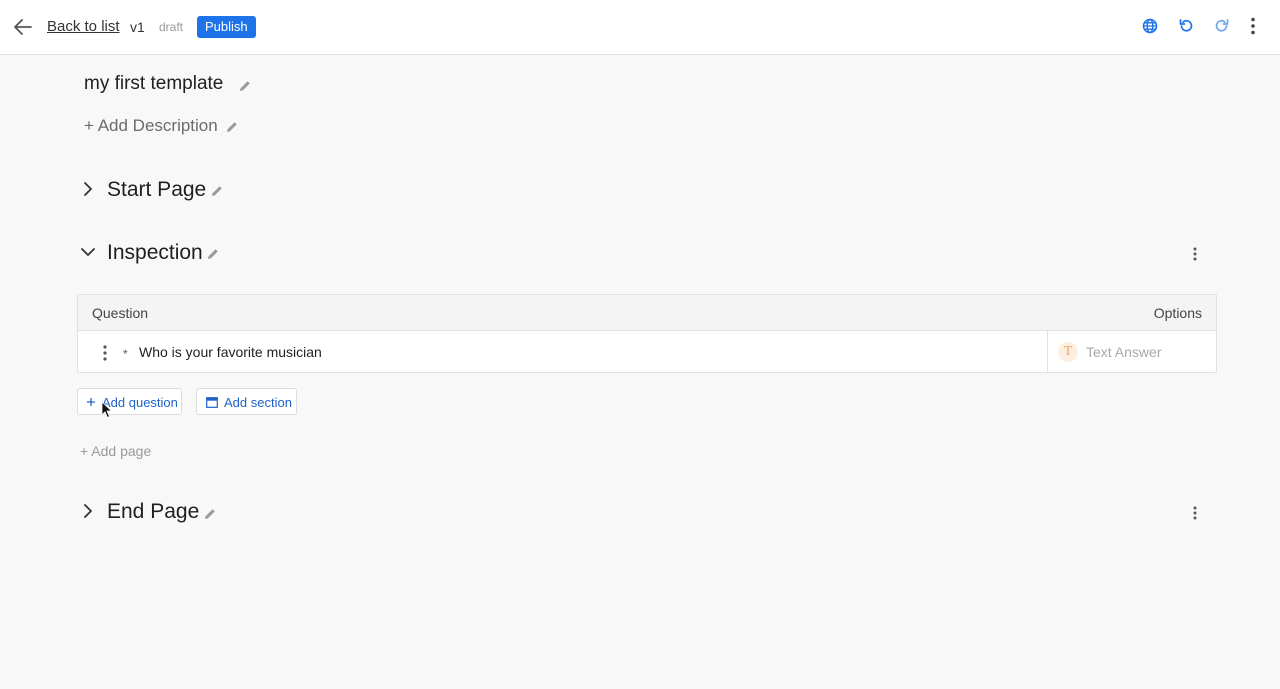 Image resolution: width=1280 pixels, height=689 pixels. Describe the element at coordinates (155, 252) in the screenshot. I see `inspection-section-title: Inspection` at that location.